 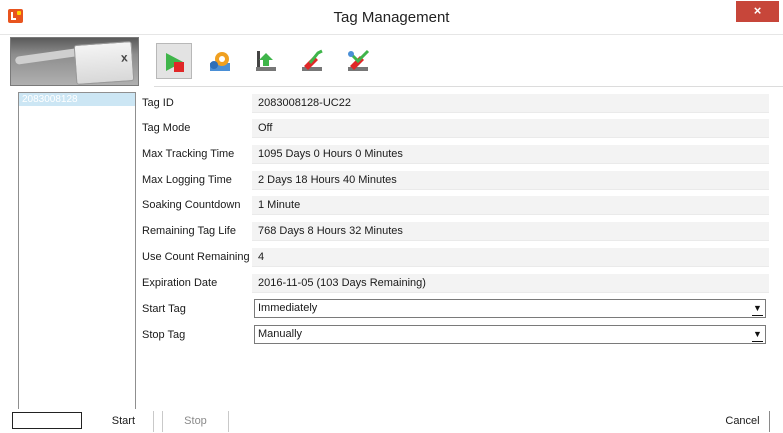 I want to click on tag-device-image, so click(x=74, y=61).